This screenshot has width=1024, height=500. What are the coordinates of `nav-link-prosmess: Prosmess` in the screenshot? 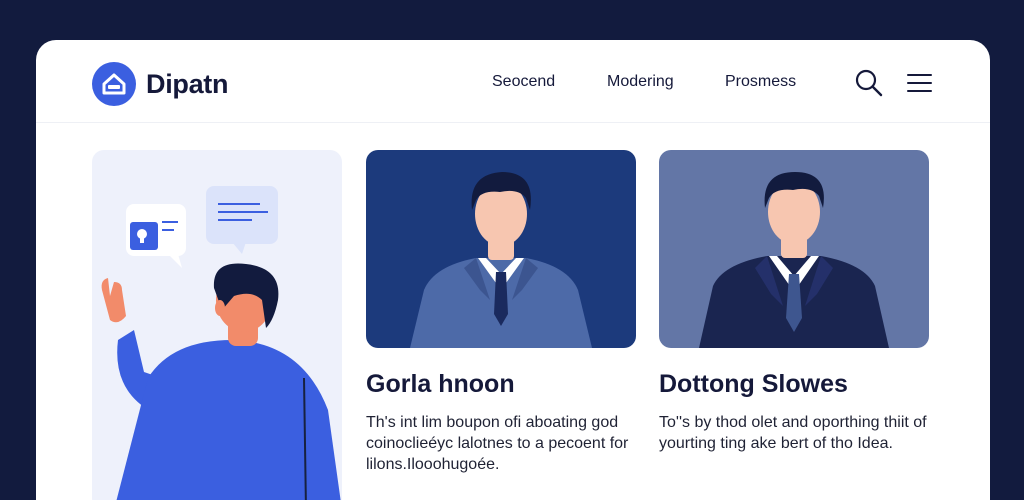 It's located at (760, 82).